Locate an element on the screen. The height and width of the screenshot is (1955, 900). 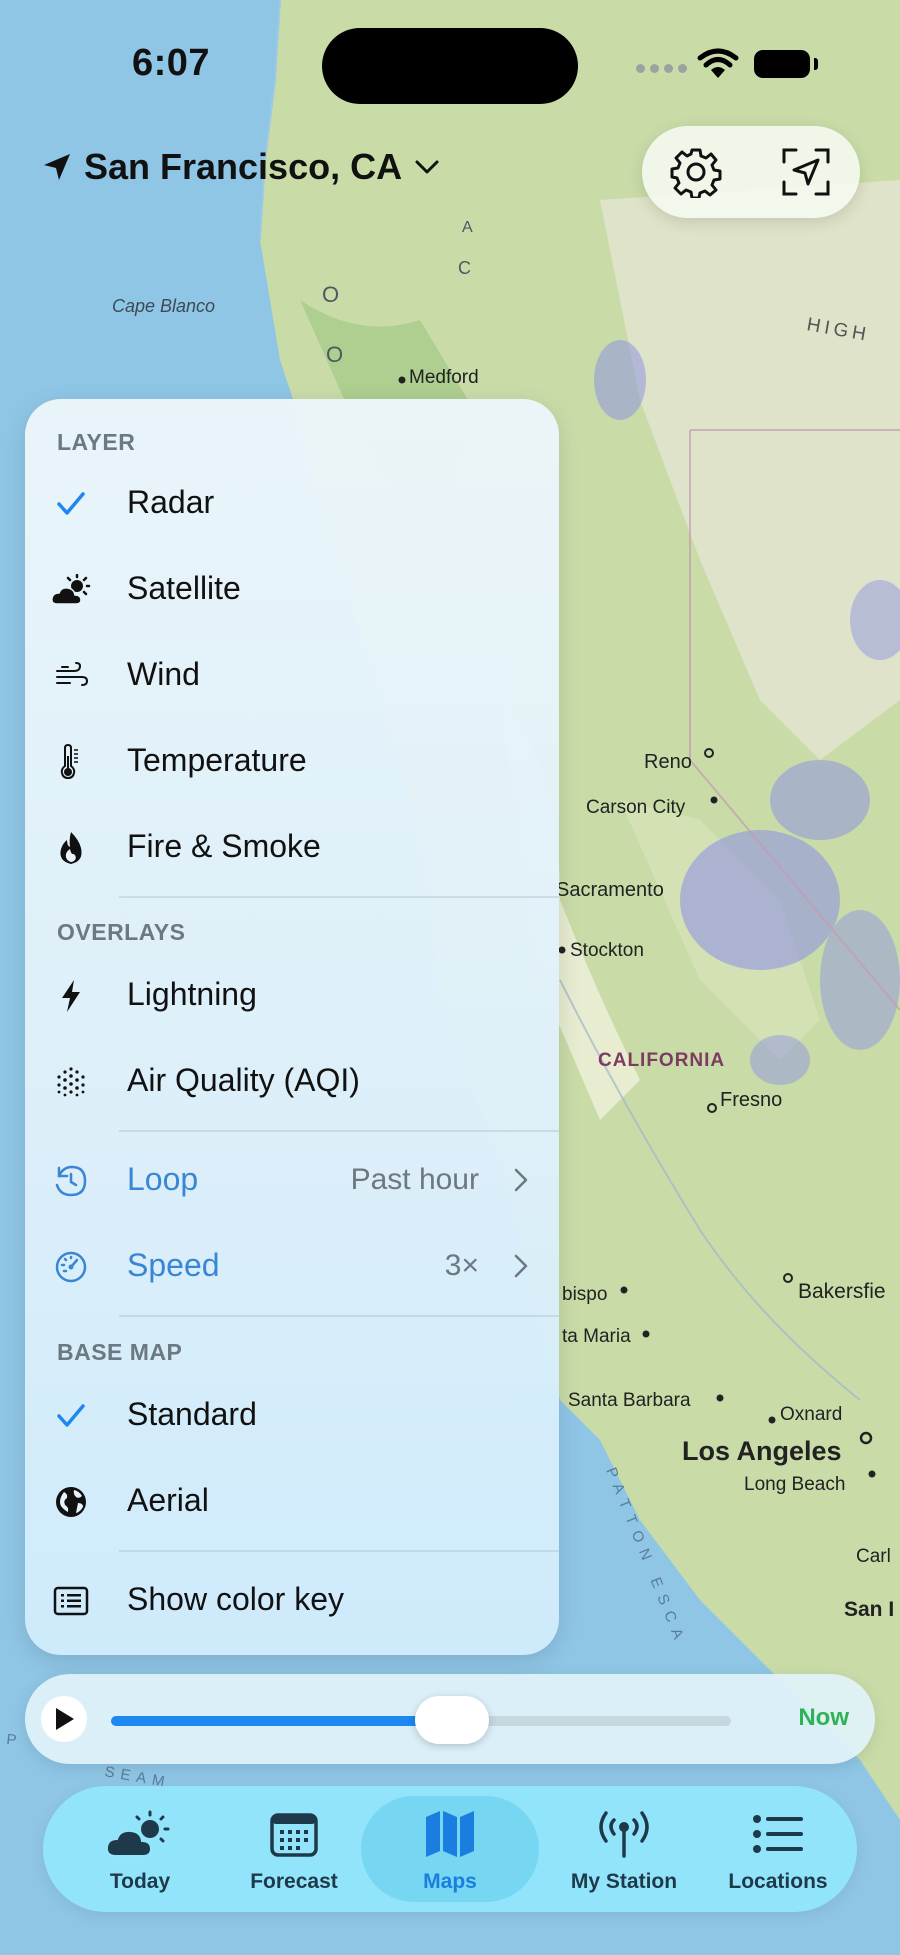
battery-tip is located at coordinates (816, 64).